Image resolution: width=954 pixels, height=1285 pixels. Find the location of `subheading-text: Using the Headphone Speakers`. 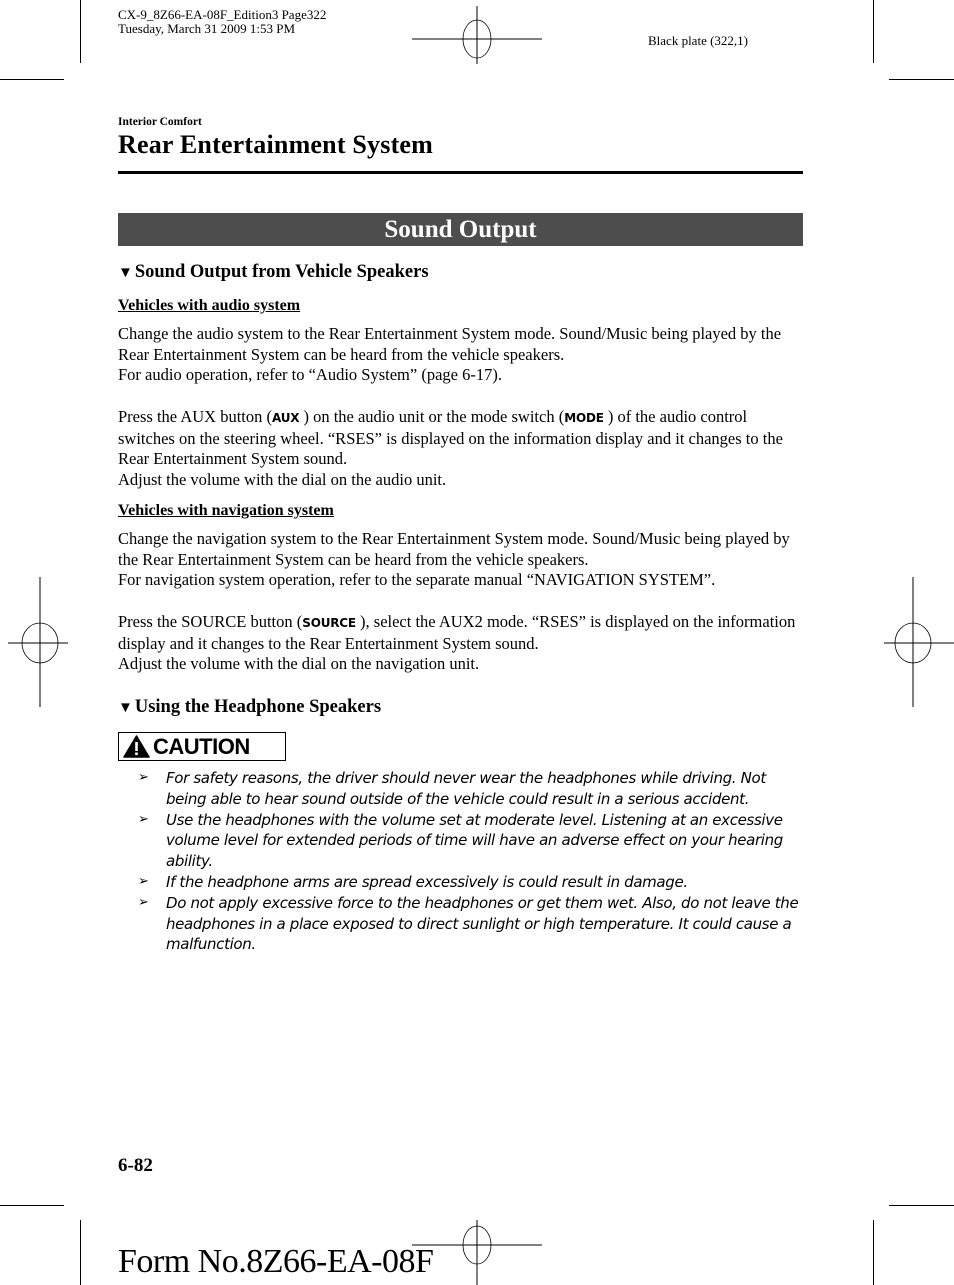

subheading-text: Using the Headphone Speakers is located at coordinates (258, 707).